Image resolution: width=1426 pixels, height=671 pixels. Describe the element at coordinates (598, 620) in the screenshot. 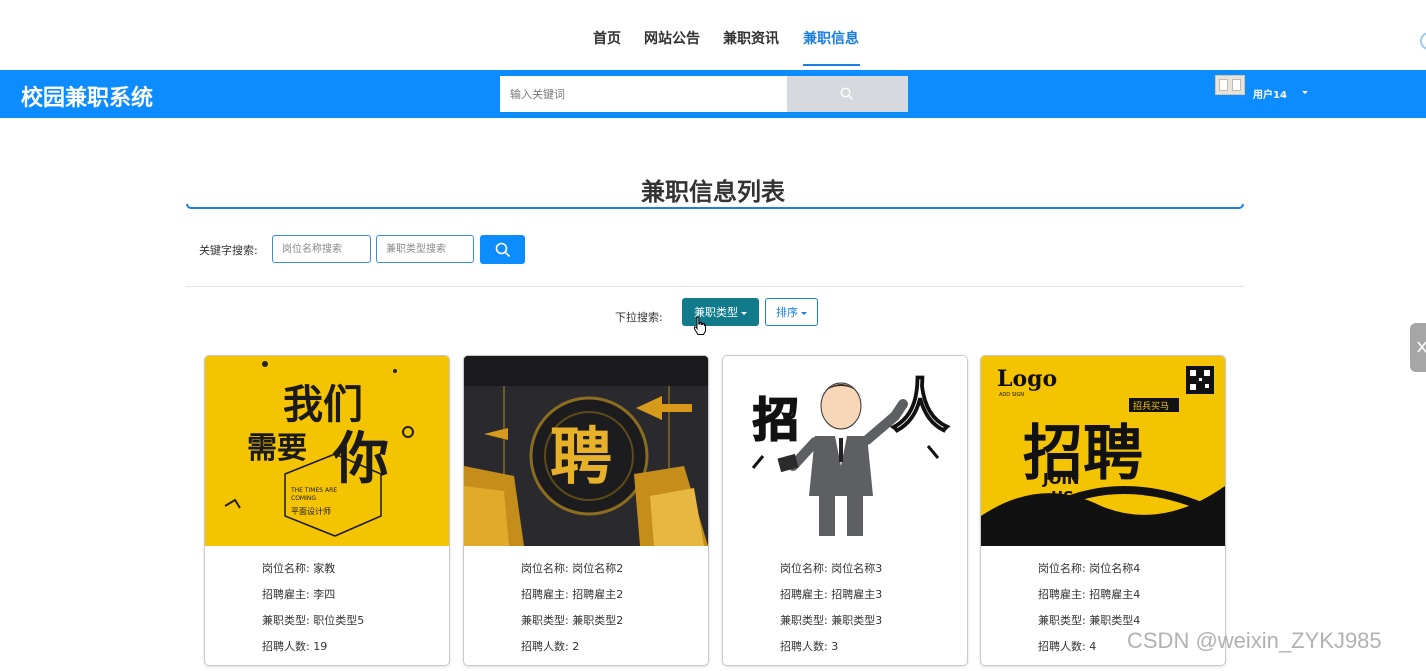

I see `job-type-value: 兼职类型2` at that location.